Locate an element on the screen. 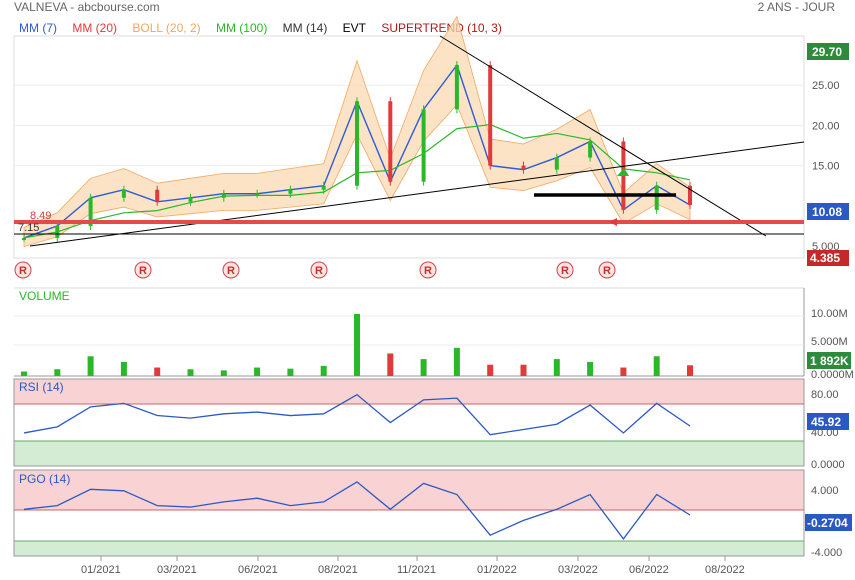 The width and height of the screenshot is (855, 580). pgo-lower-zone is located at coordinates (409, 548).